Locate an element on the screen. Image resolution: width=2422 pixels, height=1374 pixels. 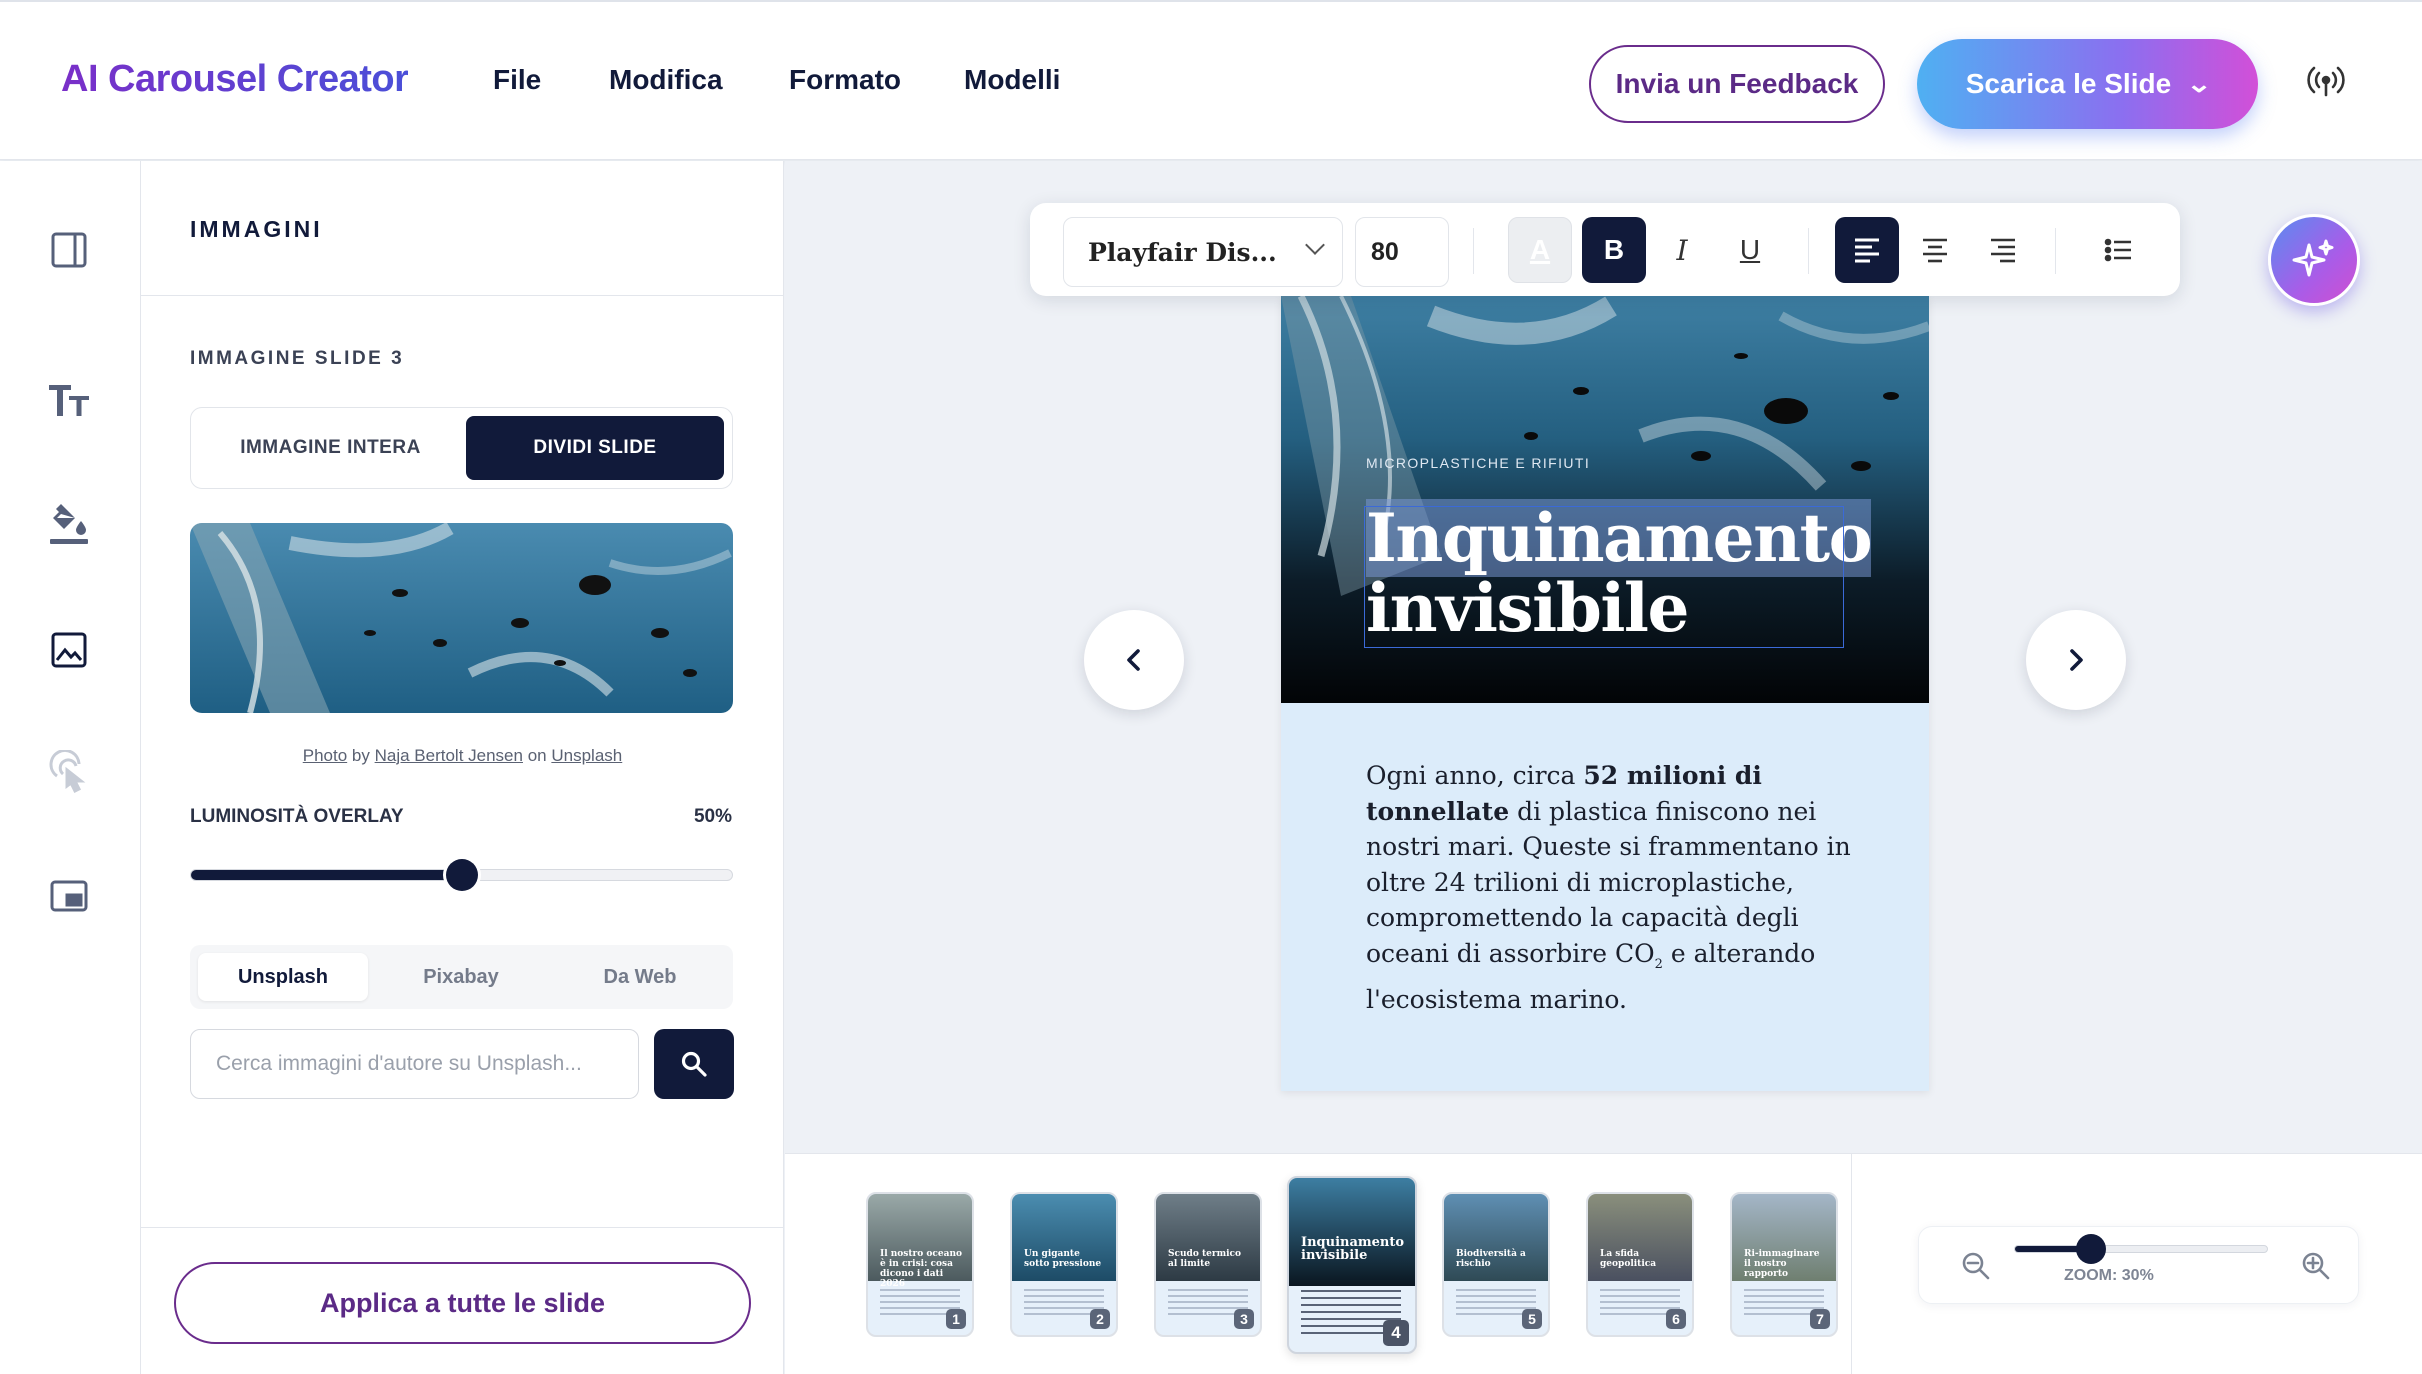
tab-unsplash: Unsplash is located at coordinates (283, 977).